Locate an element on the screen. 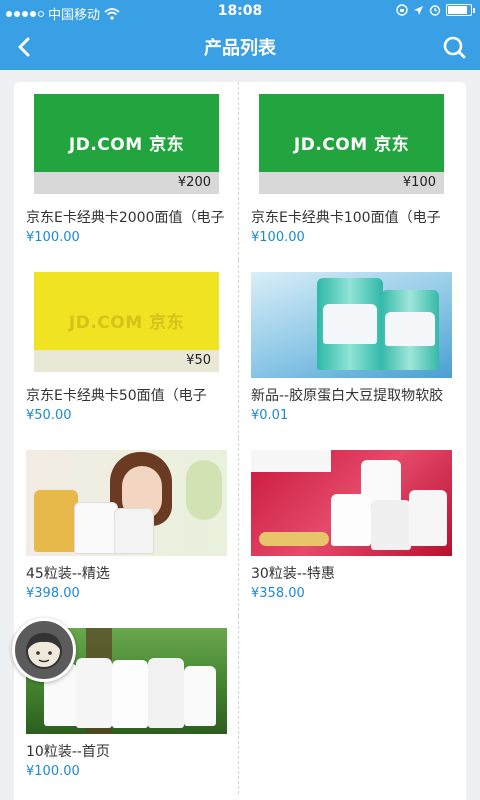 The height and width of the screenshot is (800, 480). card-amount: ¥200 is located at coordinates (194, 182).